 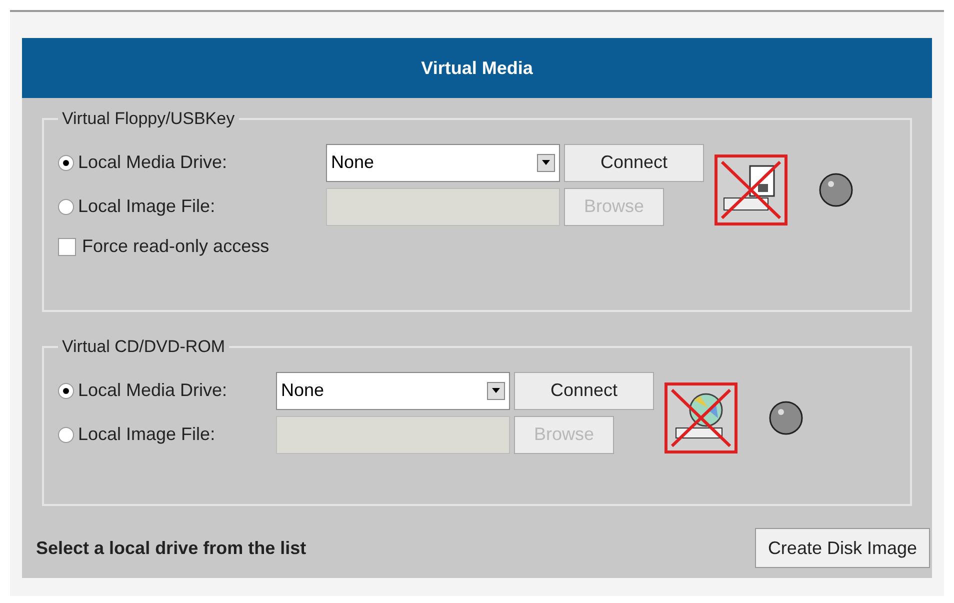 What do you see at coordinates (143, 347) in the screenshot?
I see `group-title: Virtual CD/DVD-ROM` at bounding box center [143, 347].